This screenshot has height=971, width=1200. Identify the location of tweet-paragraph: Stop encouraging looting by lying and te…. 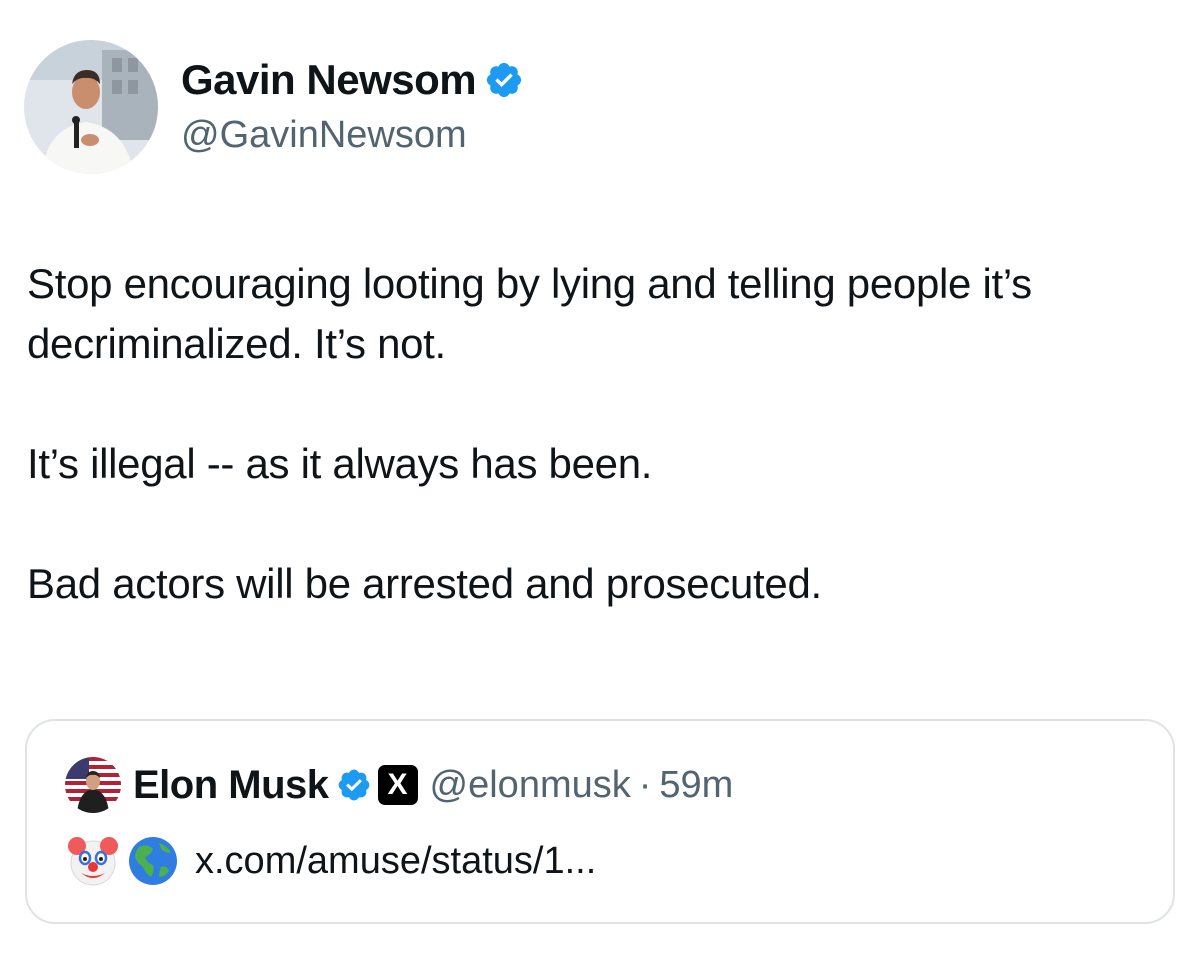
(529, 313).